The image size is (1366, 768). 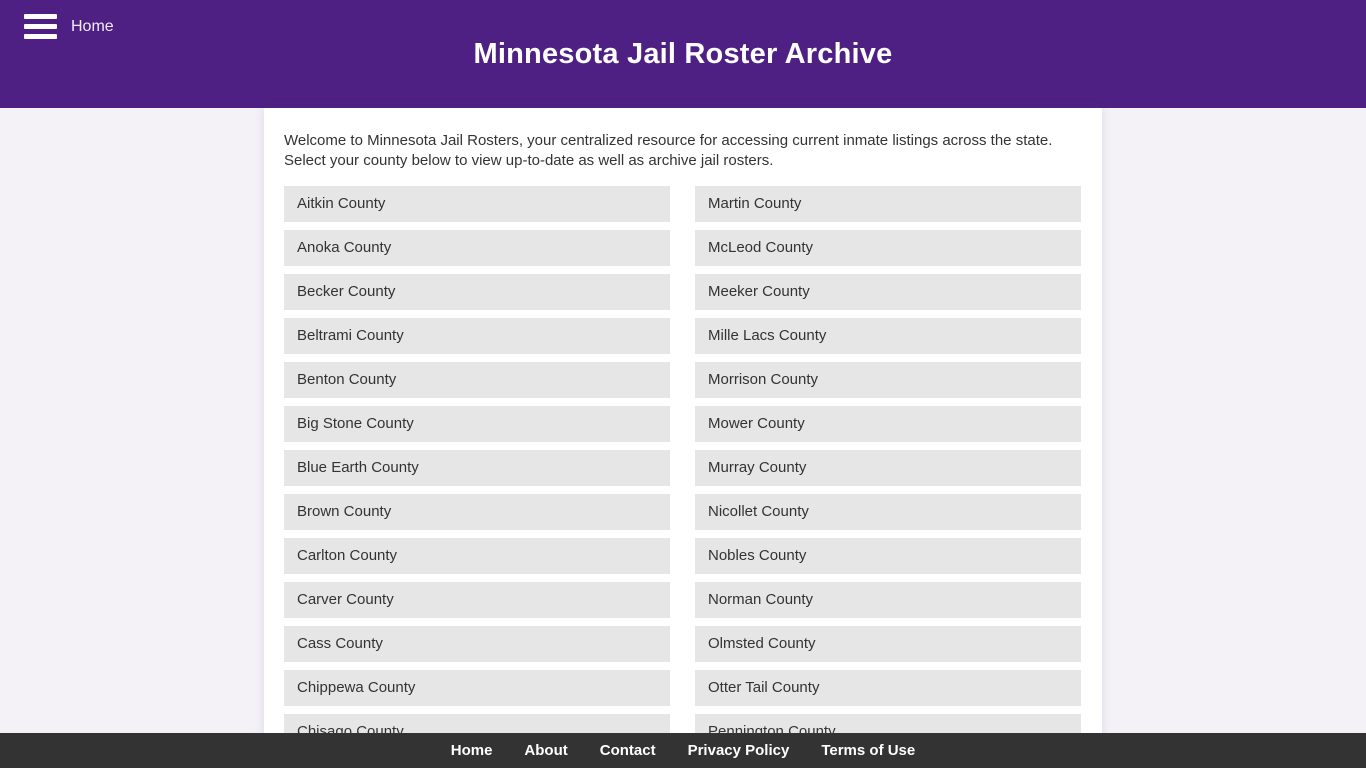 What do you see at coordinates (477, 248) in the screenshot?
I see `county-list-item: Anoka County` at bounding box center [477, 248].